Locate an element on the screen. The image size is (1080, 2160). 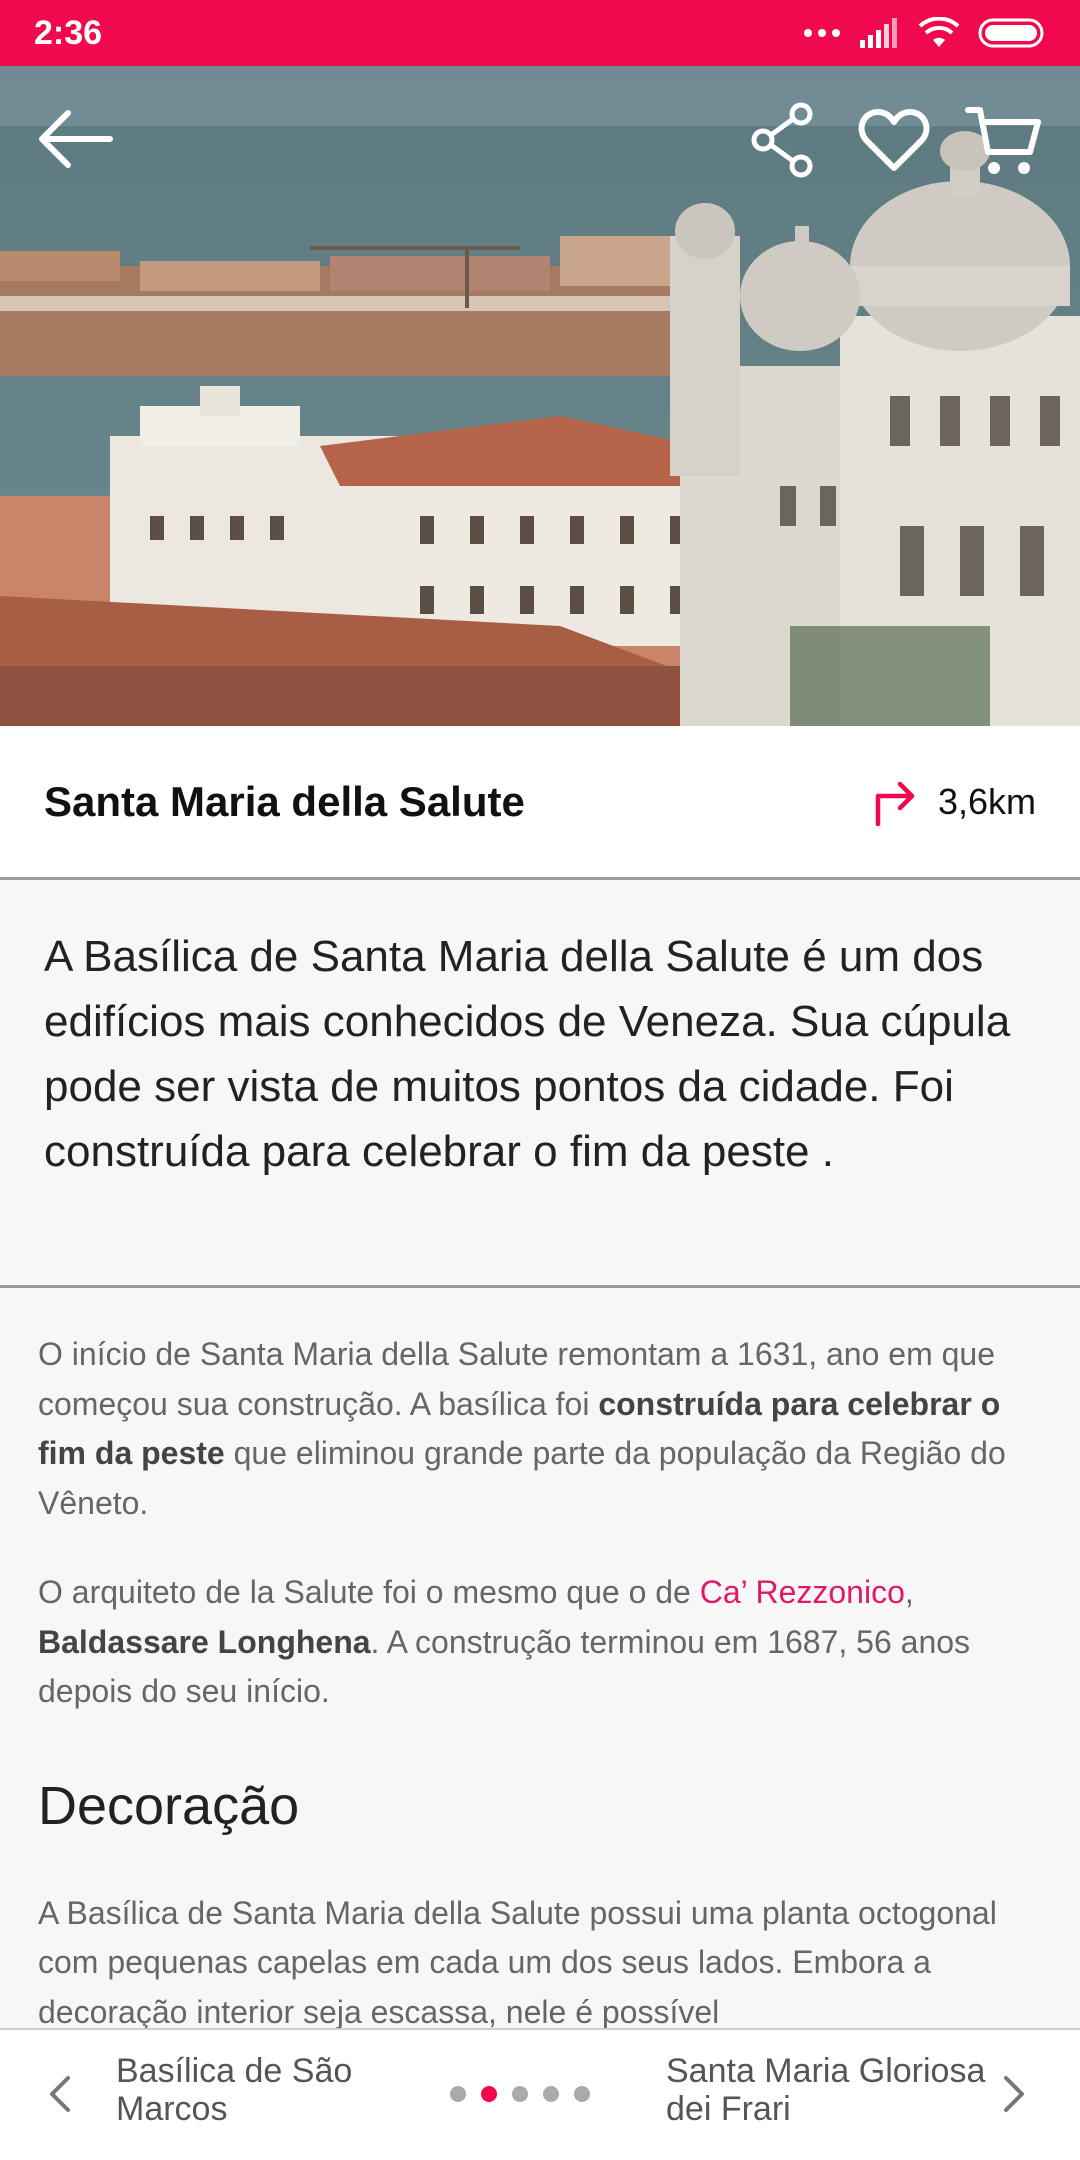
cart-icon is located at coordinates (1003, 140).